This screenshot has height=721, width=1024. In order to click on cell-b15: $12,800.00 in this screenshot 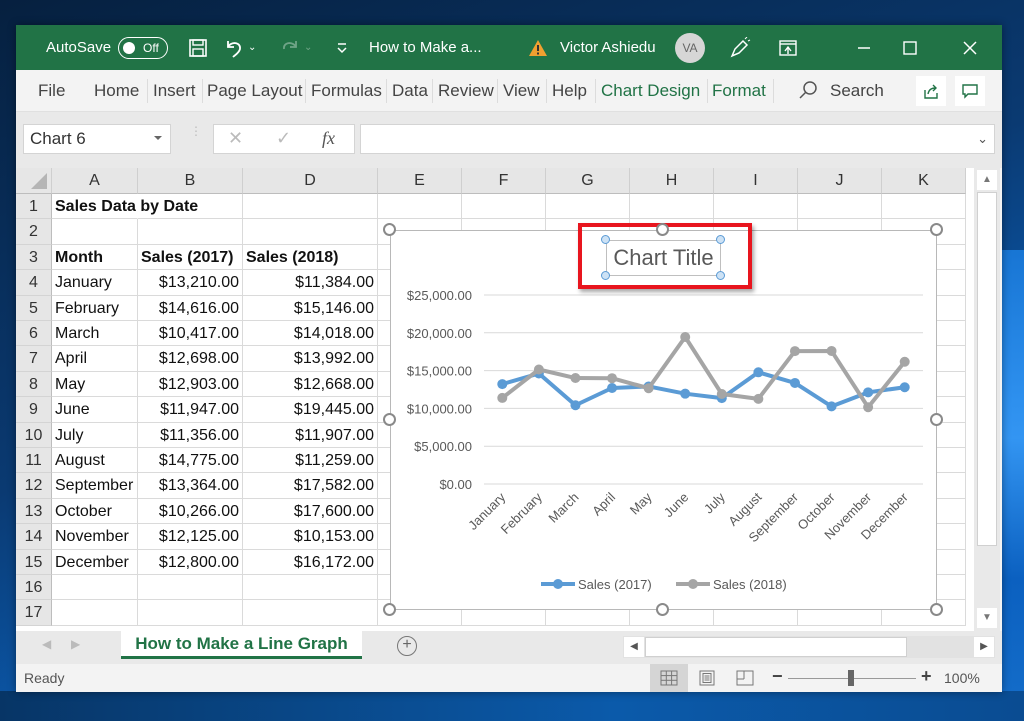, I will do `click(190, 562)`.